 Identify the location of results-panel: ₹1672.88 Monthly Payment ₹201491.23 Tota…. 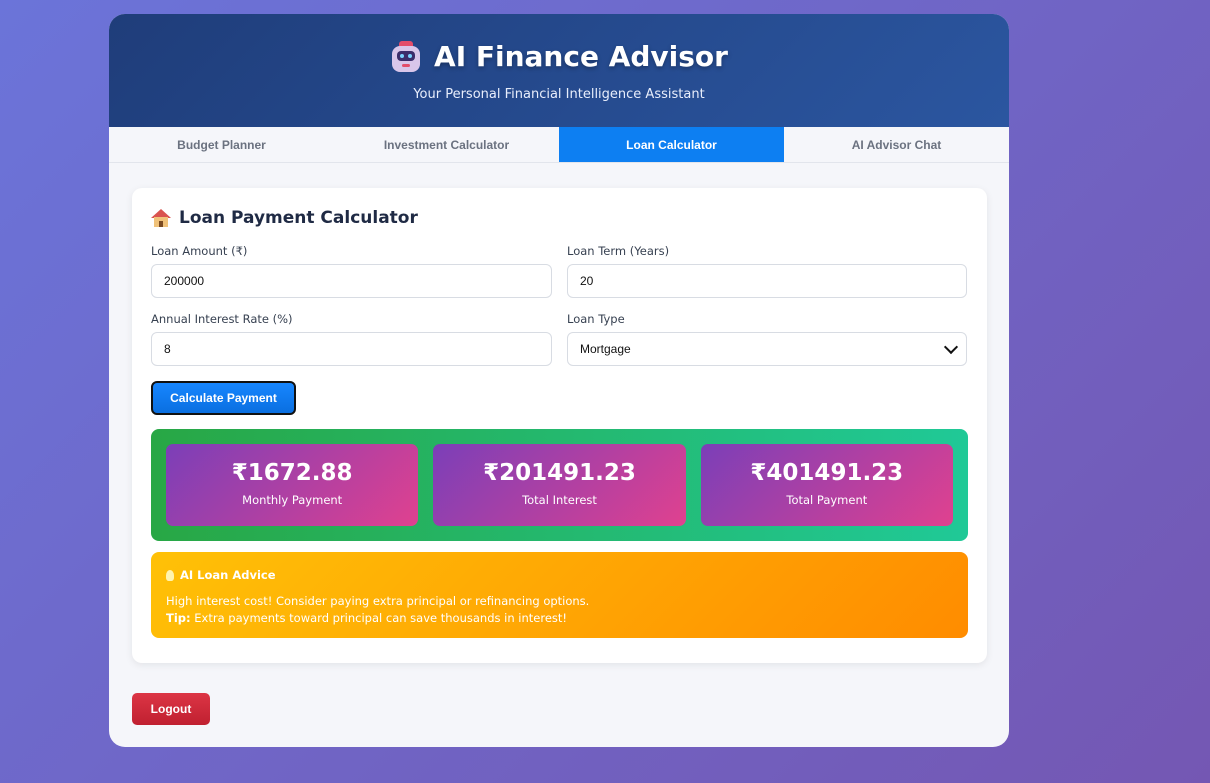
(559, 485).